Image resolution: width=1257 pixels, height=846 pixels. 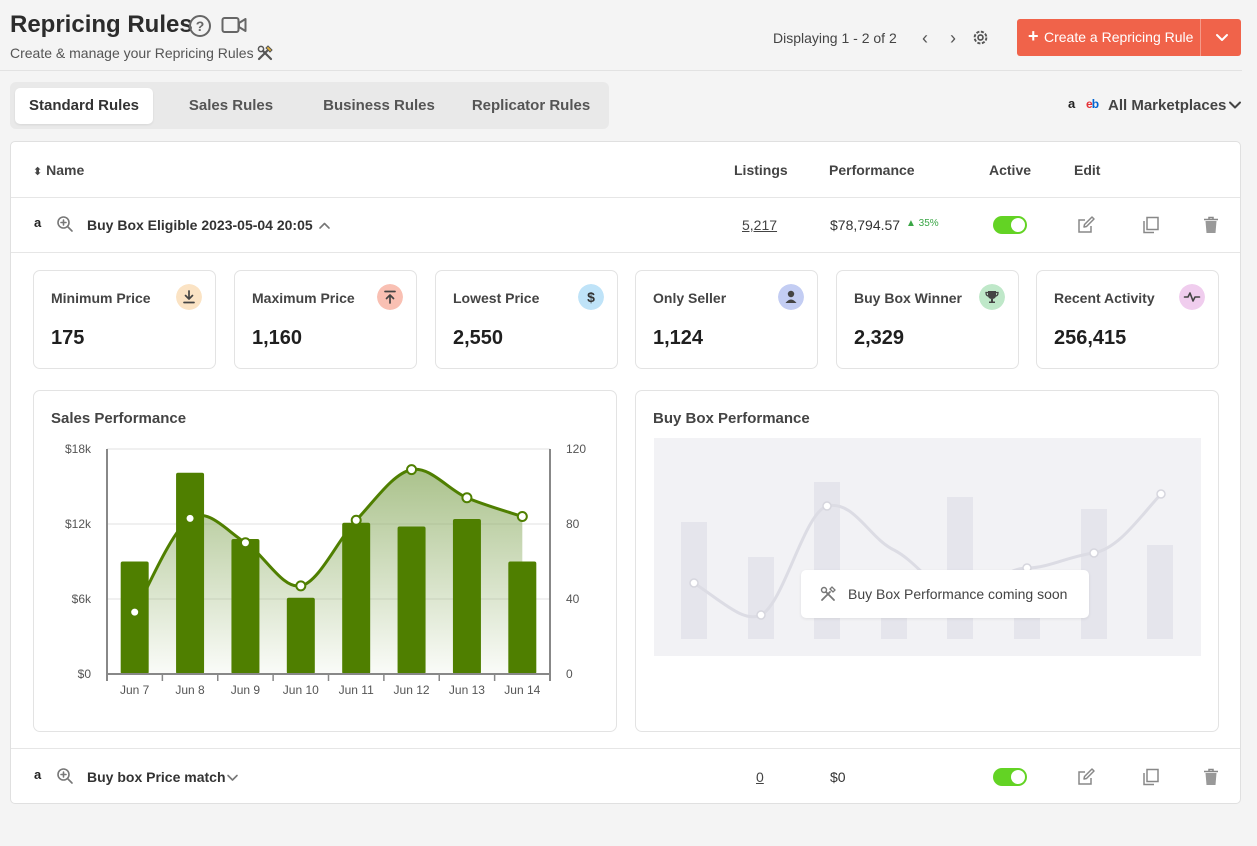 What do you see at coordinates (303, 298) in the screenshot?
I see `stat-label: Maximum Price` at bounding box center [303, 298].